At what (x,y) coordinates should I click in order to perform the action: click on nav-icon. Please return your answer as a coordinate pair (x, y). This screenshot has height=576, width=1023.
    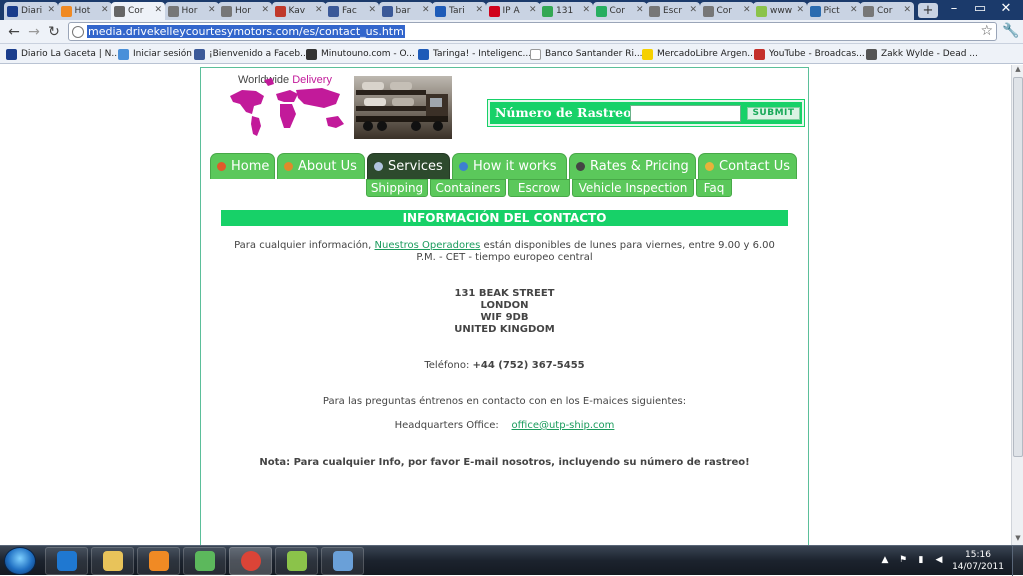
    Looking at the image, I should click on (463, 166).